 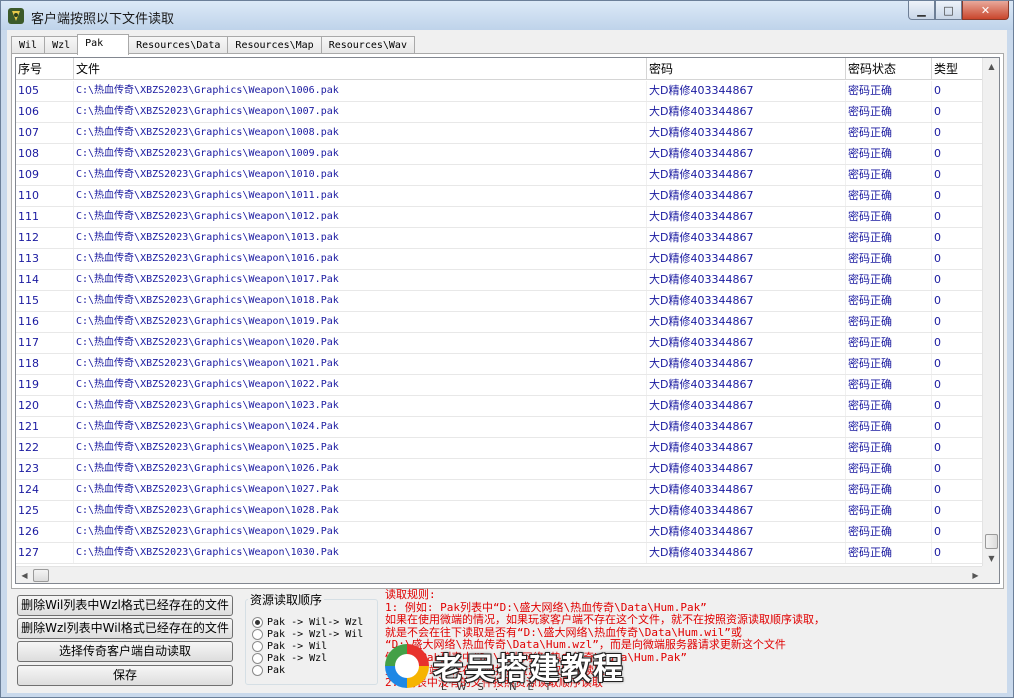 What do you see at coordinates (507, 15) in the screenshot?
I see `title-bar: 客户端按照以下文件读取 ▁ □ ✕` at bounding box center [507, 15].